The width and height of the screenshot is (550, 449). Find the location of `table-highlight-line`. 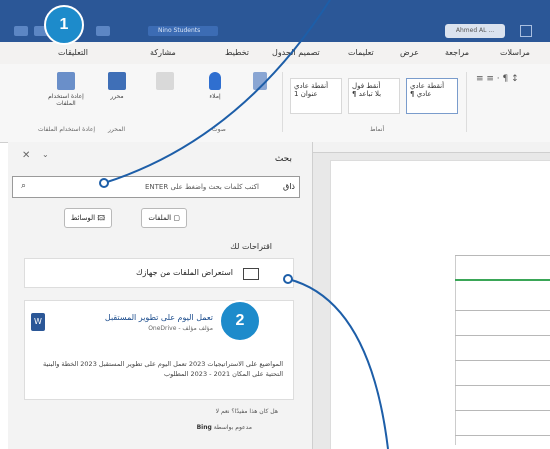

table-highlight-line is located at coordinates (502, 280).